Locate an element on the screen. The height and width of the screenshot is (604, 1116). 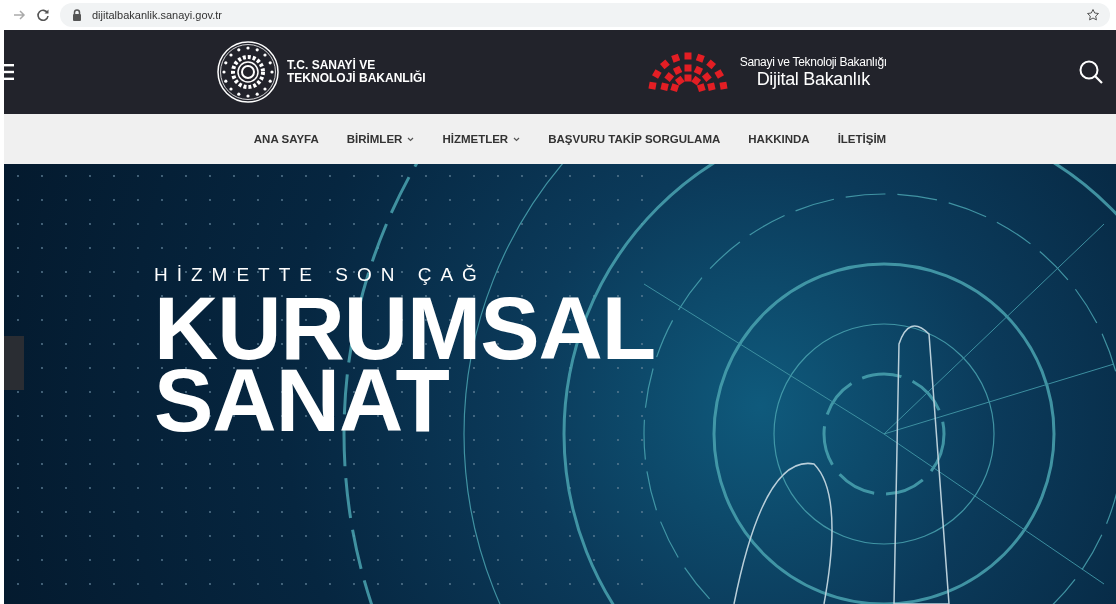
nav-link: İLETİŞİM is located at coordinates (862, 139).